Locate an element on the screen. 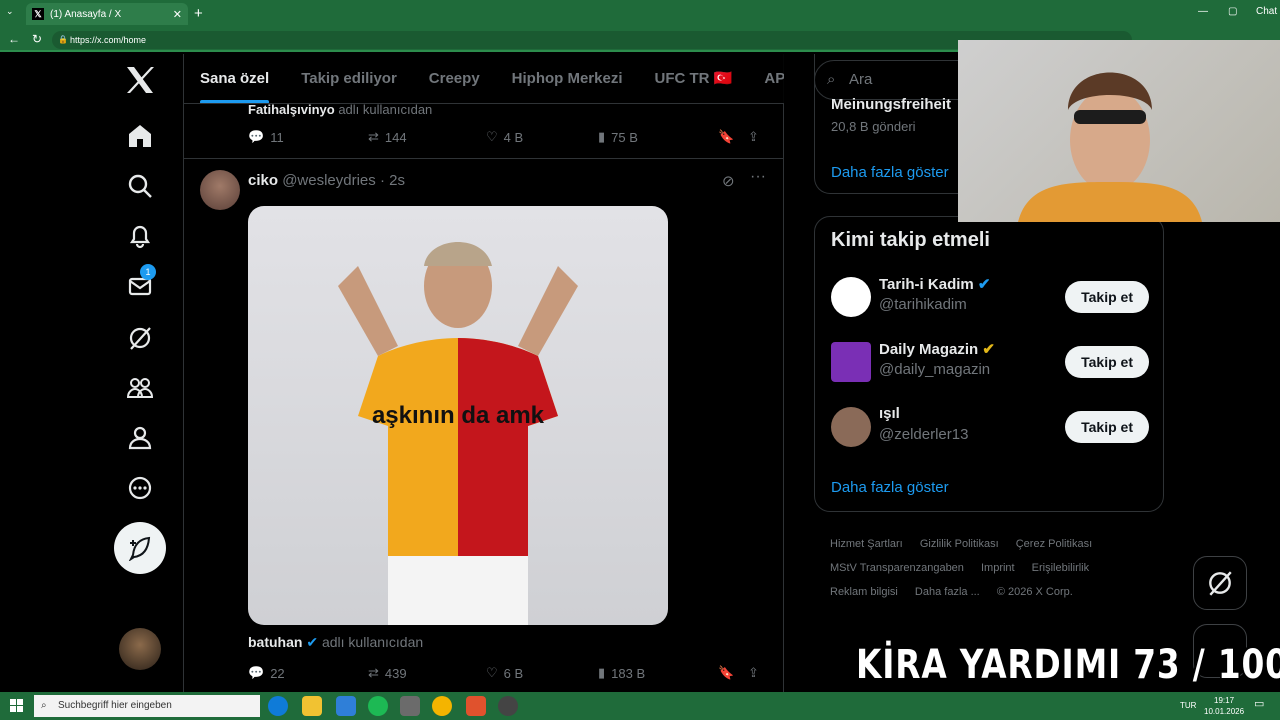 This screenshot has width=1280, height=720. footer-link: Gizlilik Politikası is located at coordinates (959, 544).